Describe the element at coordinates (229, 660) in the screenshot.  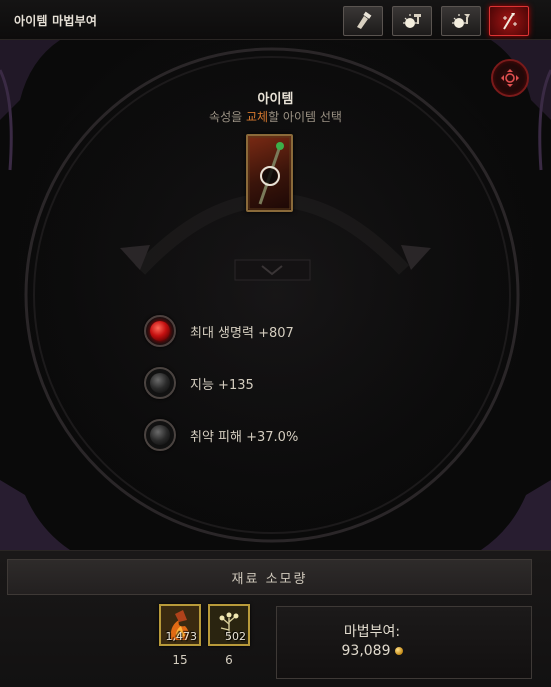
I see `material-required-count: 6` at that location.